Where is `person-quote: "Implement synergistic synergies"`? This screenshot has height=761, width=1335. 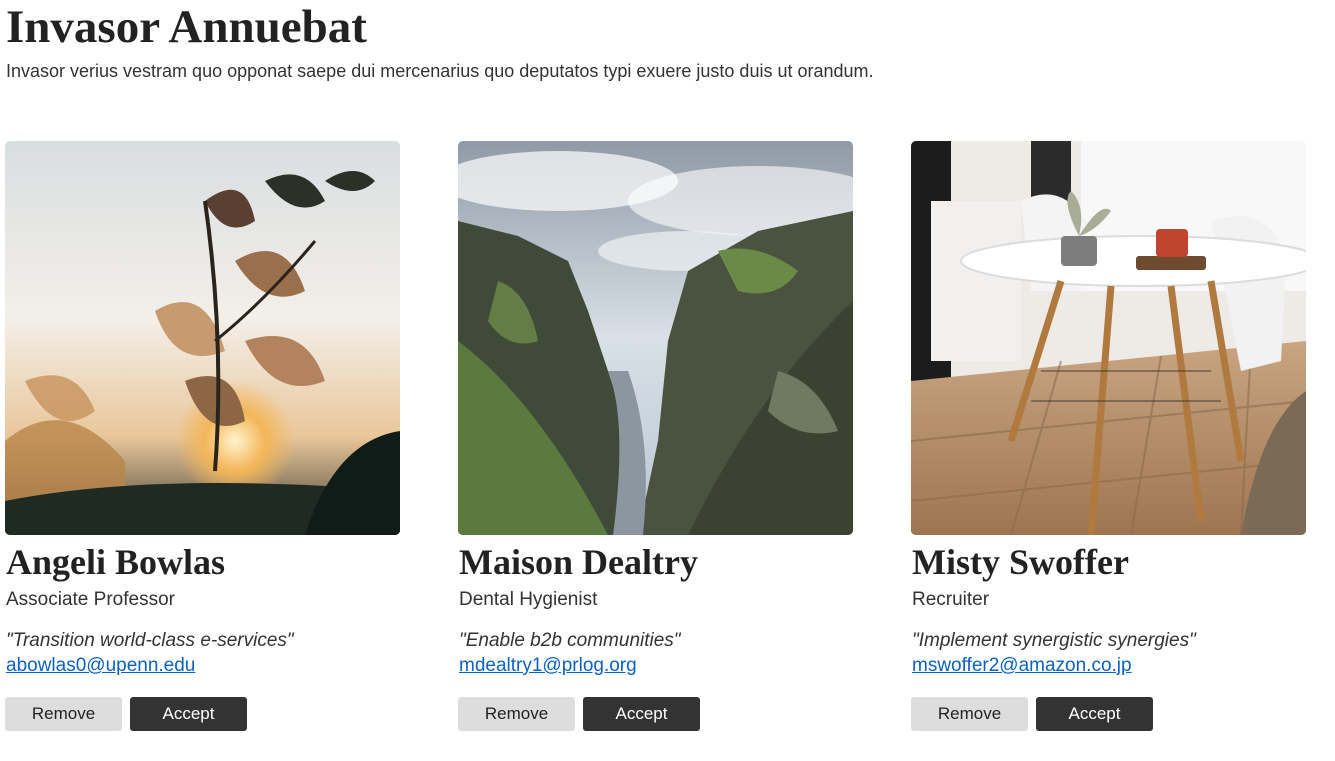
person-quote: "Implement synergistic synergies" is located at coordinates (1054, 640).